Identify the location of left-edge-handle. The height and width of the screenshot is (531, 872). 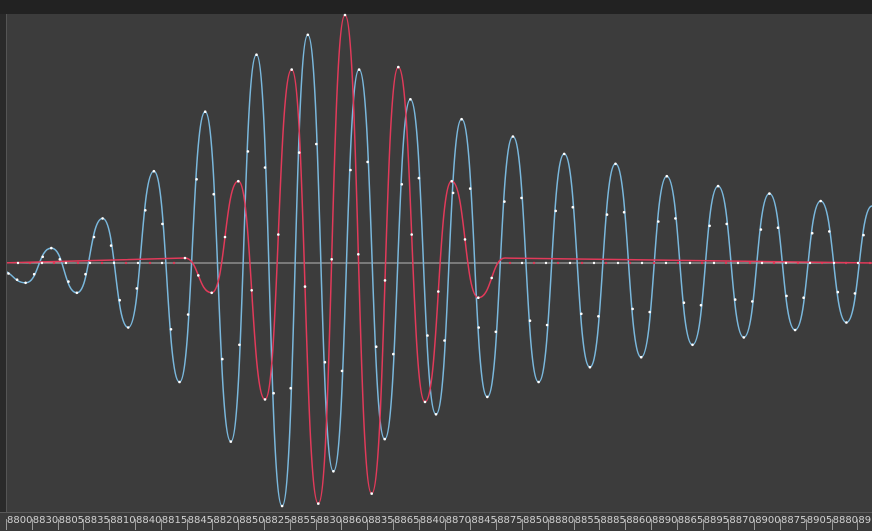
(3, 263).